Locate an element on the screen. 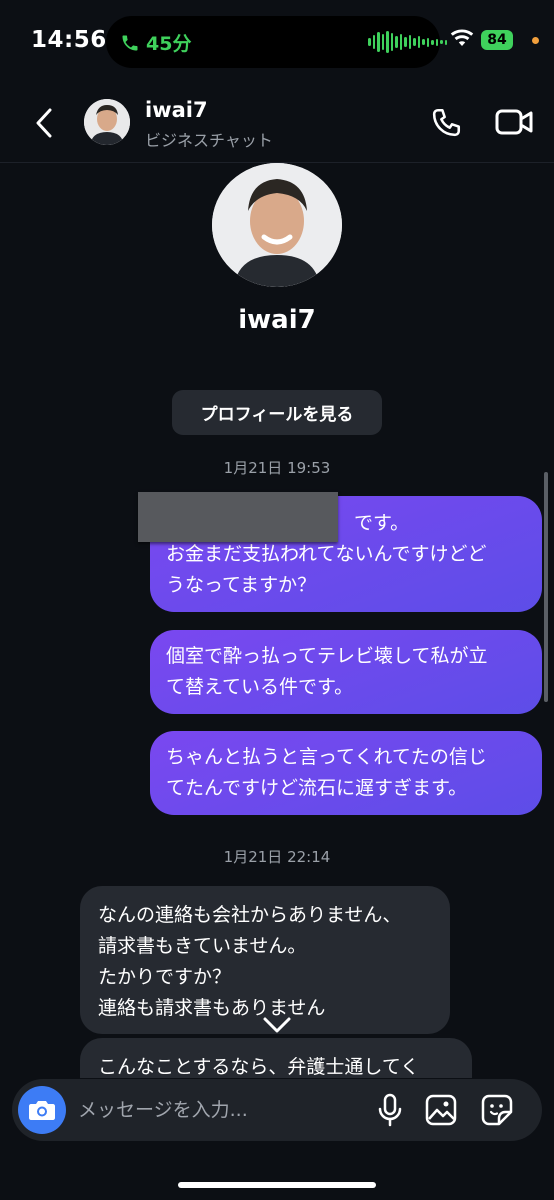 The width and height of the screenshot is (554, 1200). message-timestamp: 1月21日 22:14 is located at coordinates (277, 857).